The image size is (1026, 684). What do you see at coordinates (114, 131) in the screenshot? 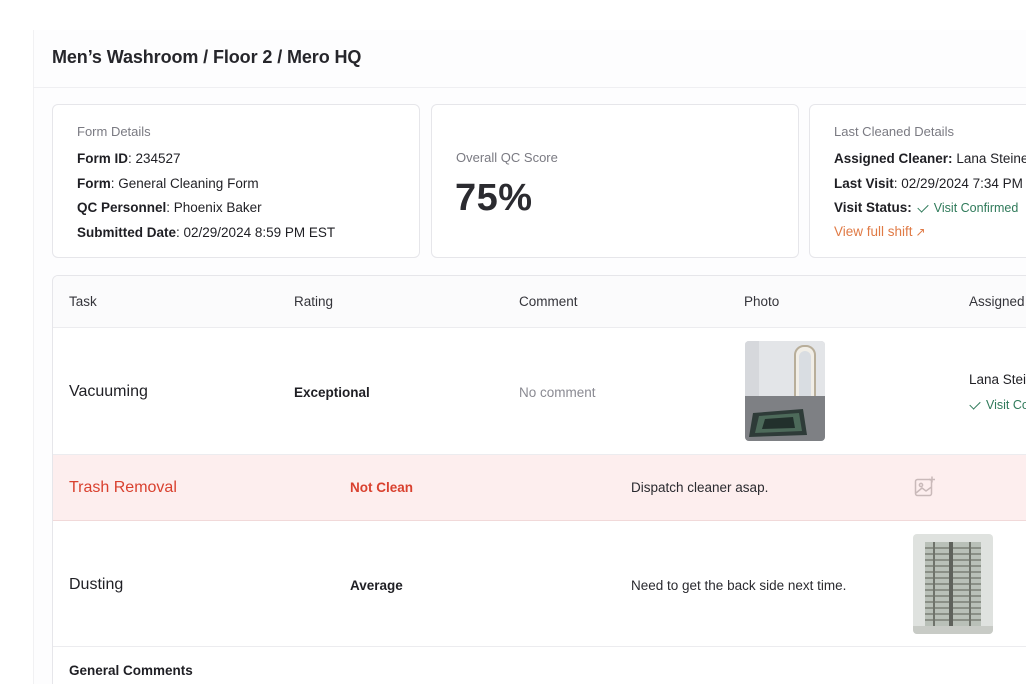
I see `form-details-heading: Form Details` at bounding box center [114, 131].